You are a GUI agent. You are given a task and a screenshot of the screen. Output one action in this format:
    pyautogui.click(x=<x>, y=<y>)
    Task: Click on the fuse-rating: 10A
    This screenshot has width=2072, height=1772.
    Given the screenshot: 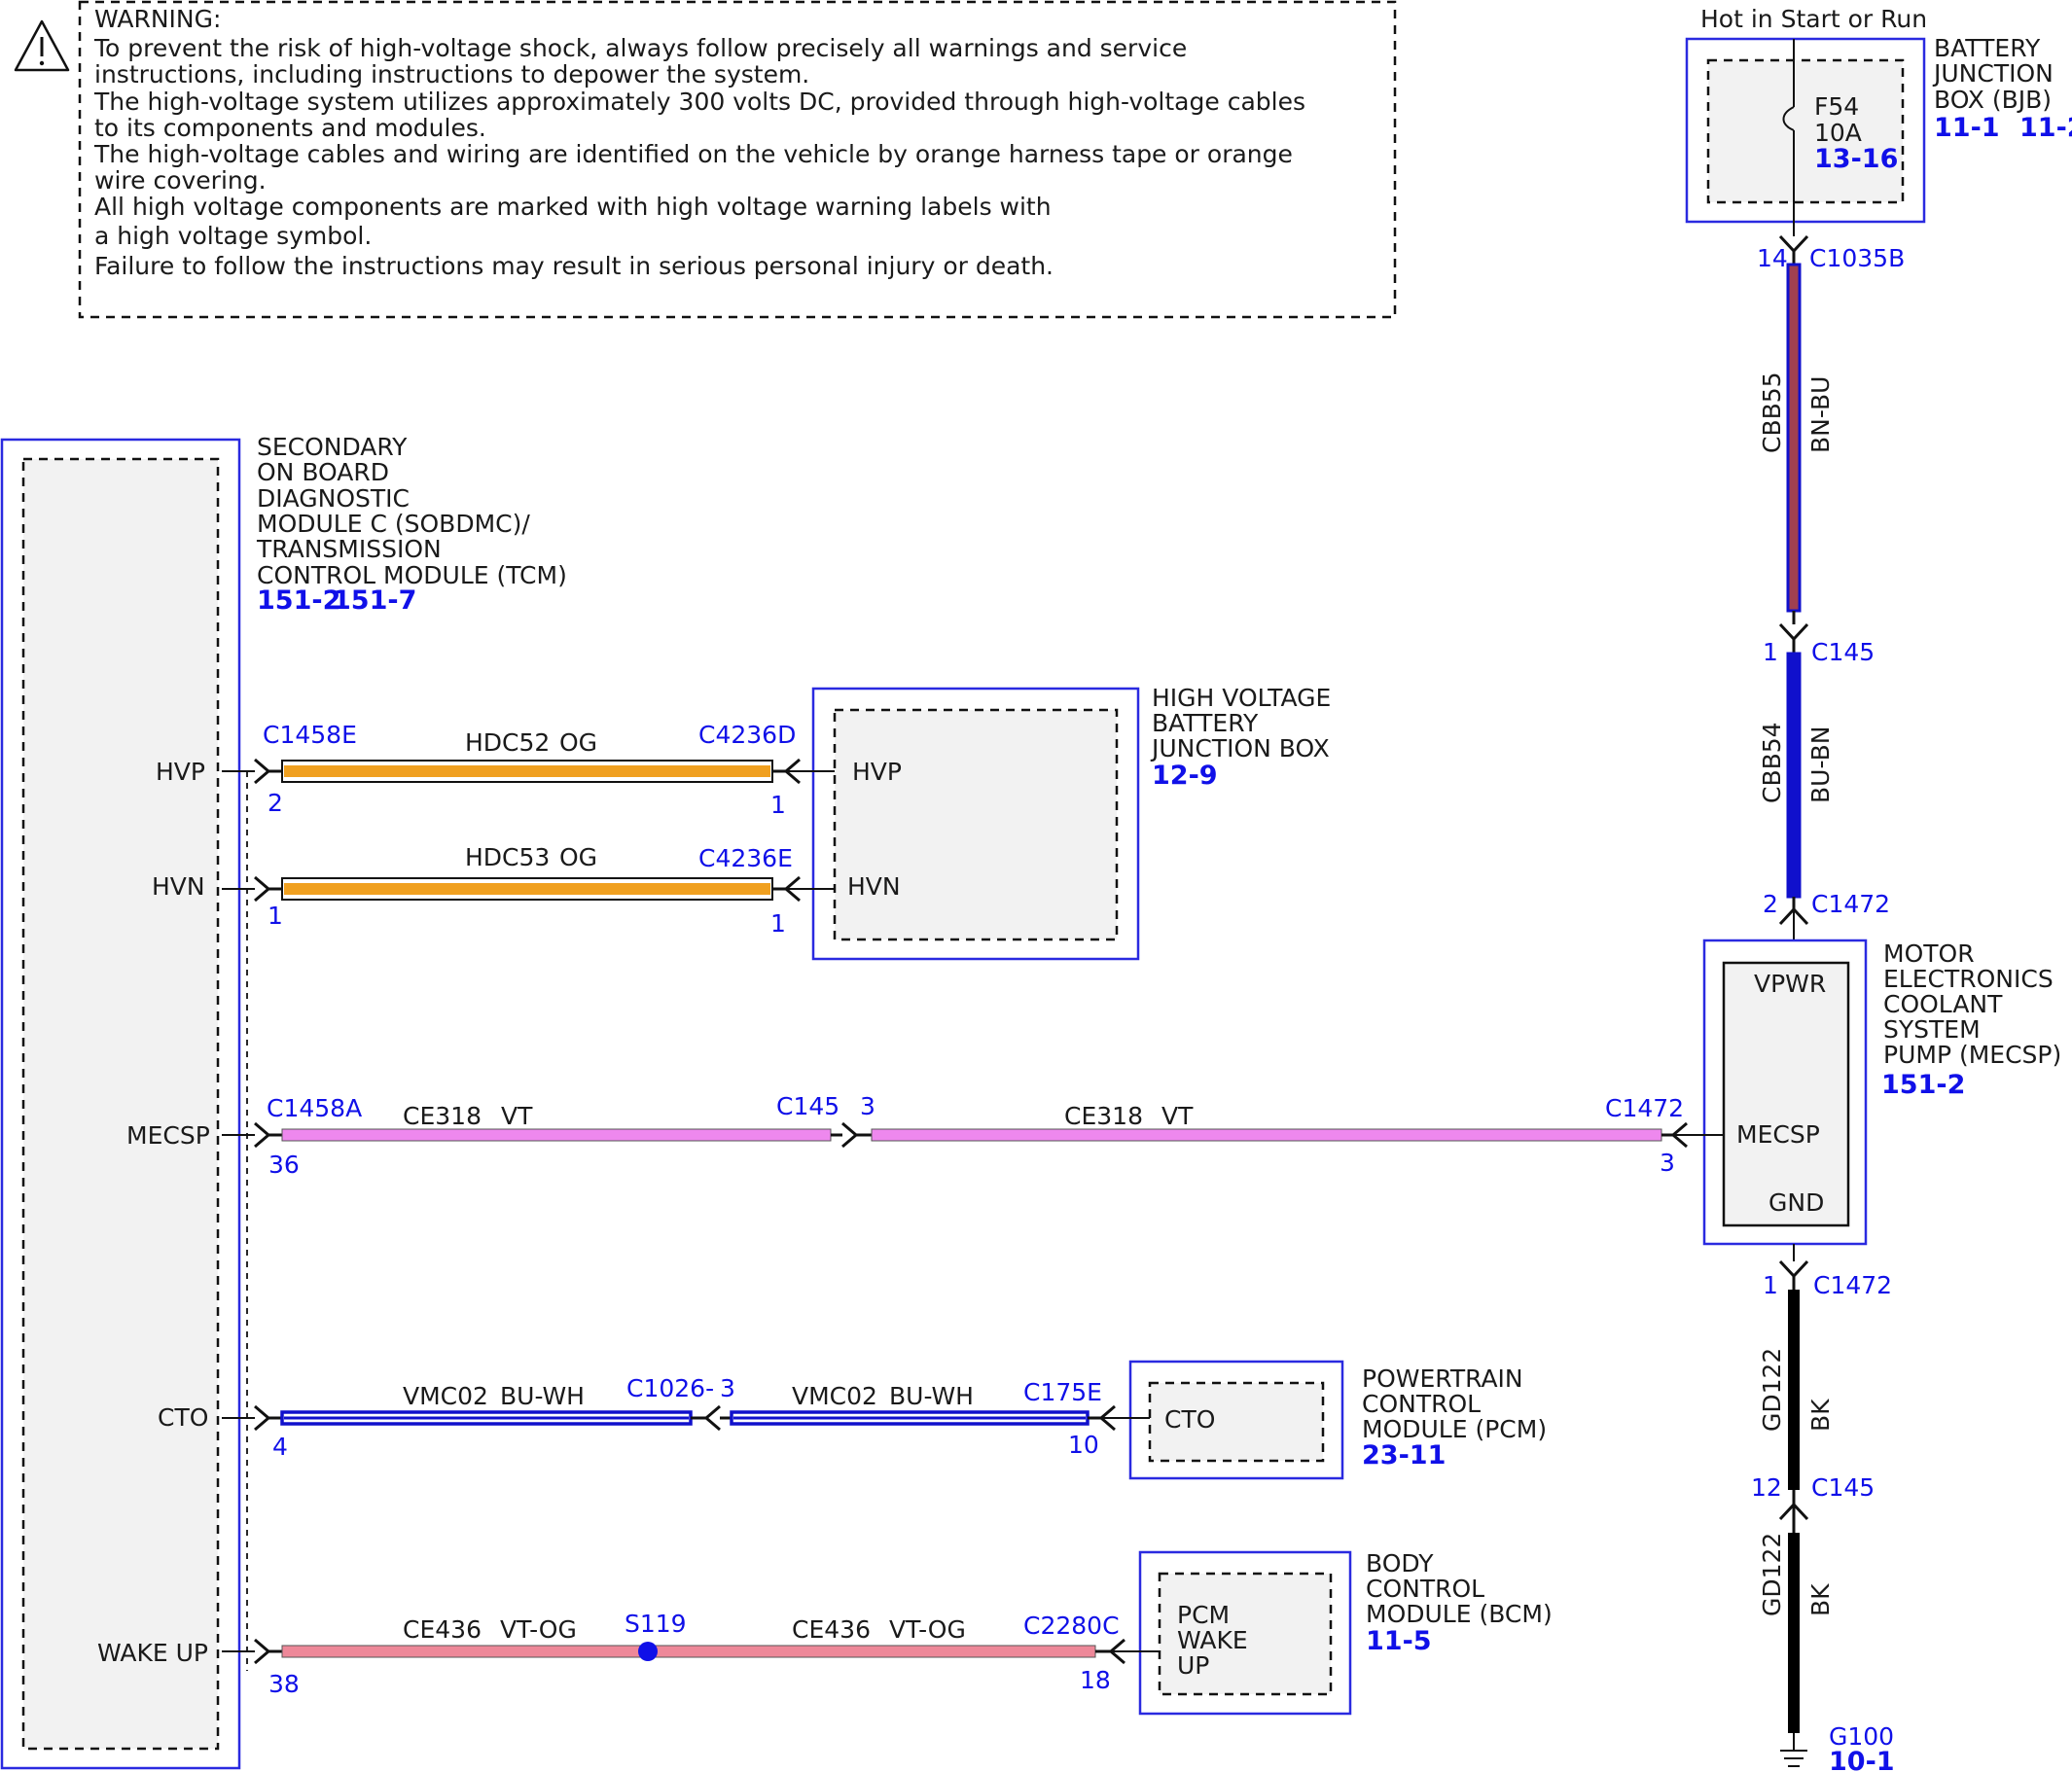 What is the action you would take?
    pyautogui.click(x=1838, y=133)
    